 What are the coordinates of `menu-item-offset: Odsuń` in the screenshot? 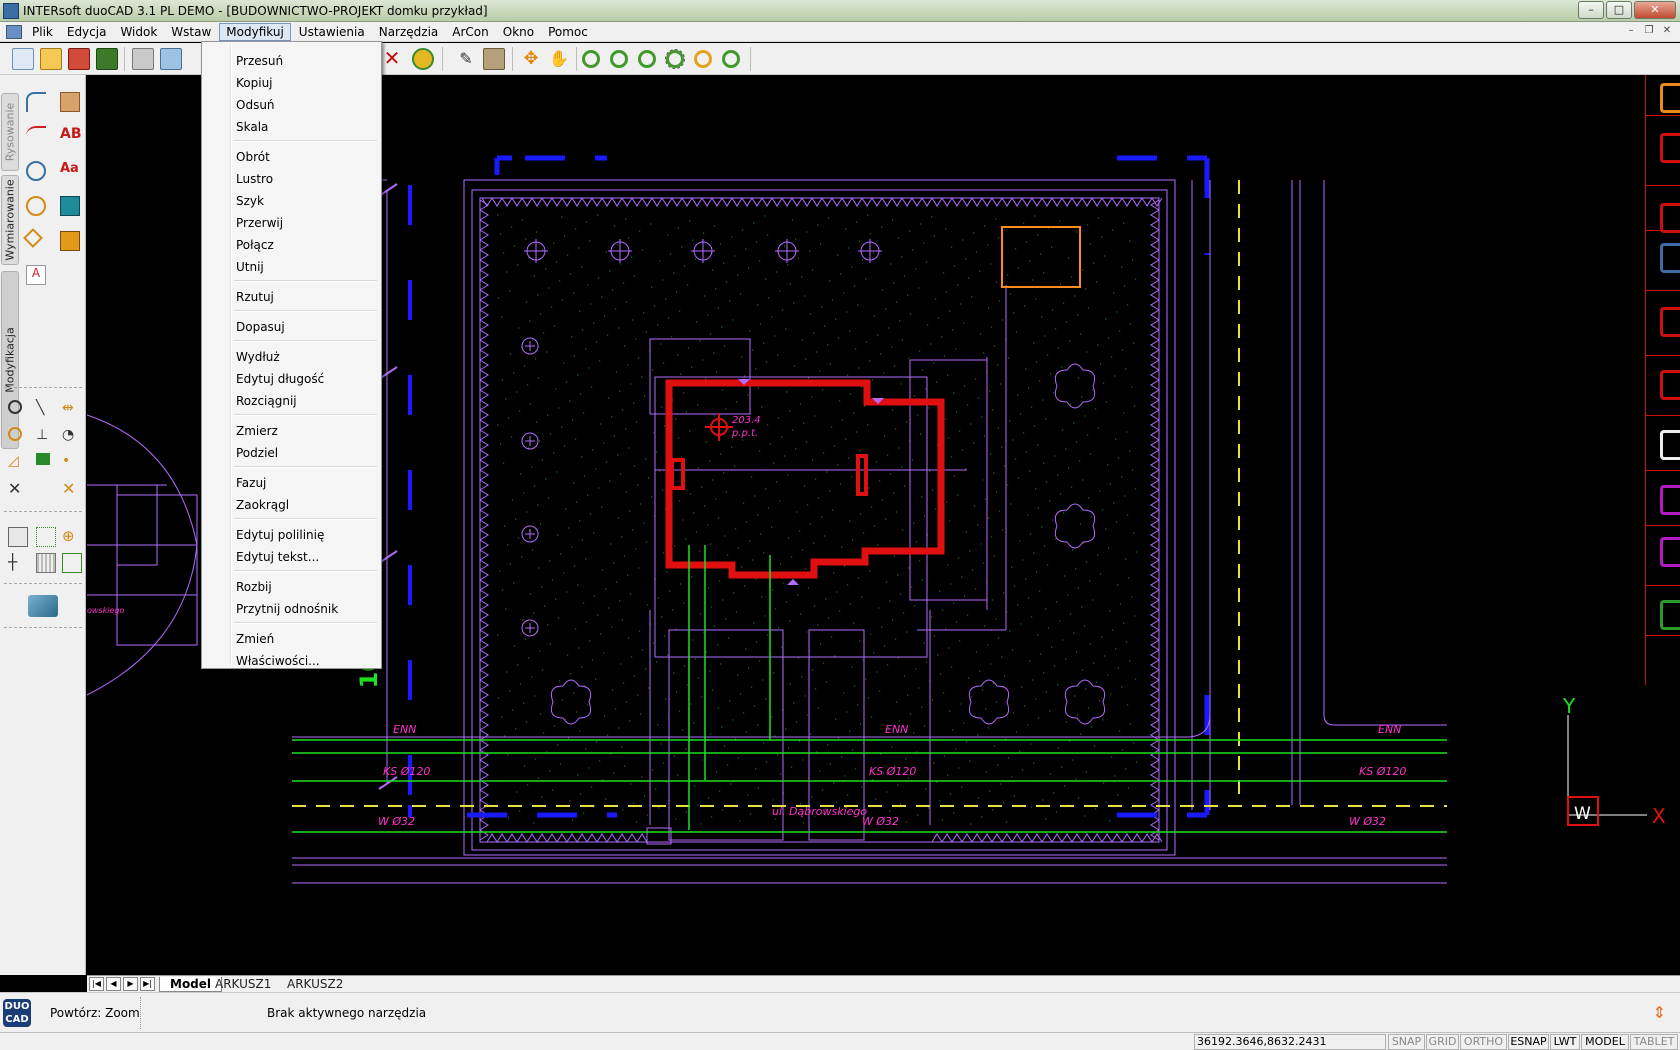 It's located at (255, 105).